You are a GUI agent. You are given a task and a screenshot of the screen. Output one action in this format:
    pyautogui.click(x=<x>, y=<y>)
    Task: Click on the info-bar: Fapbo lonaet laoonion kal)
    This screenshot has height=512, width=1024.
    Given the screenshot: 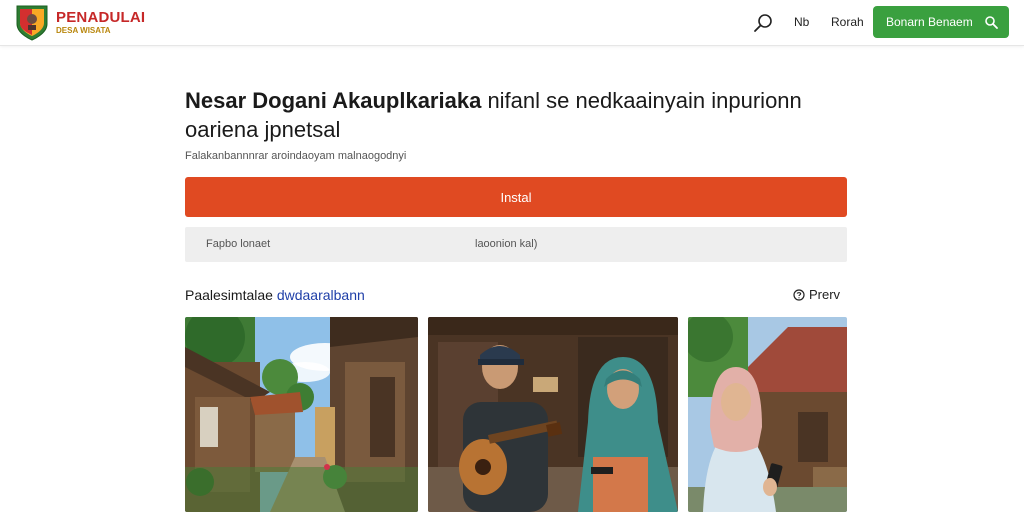 What is the action you would take?
    pyautogui.click(x=516, y=244)
    